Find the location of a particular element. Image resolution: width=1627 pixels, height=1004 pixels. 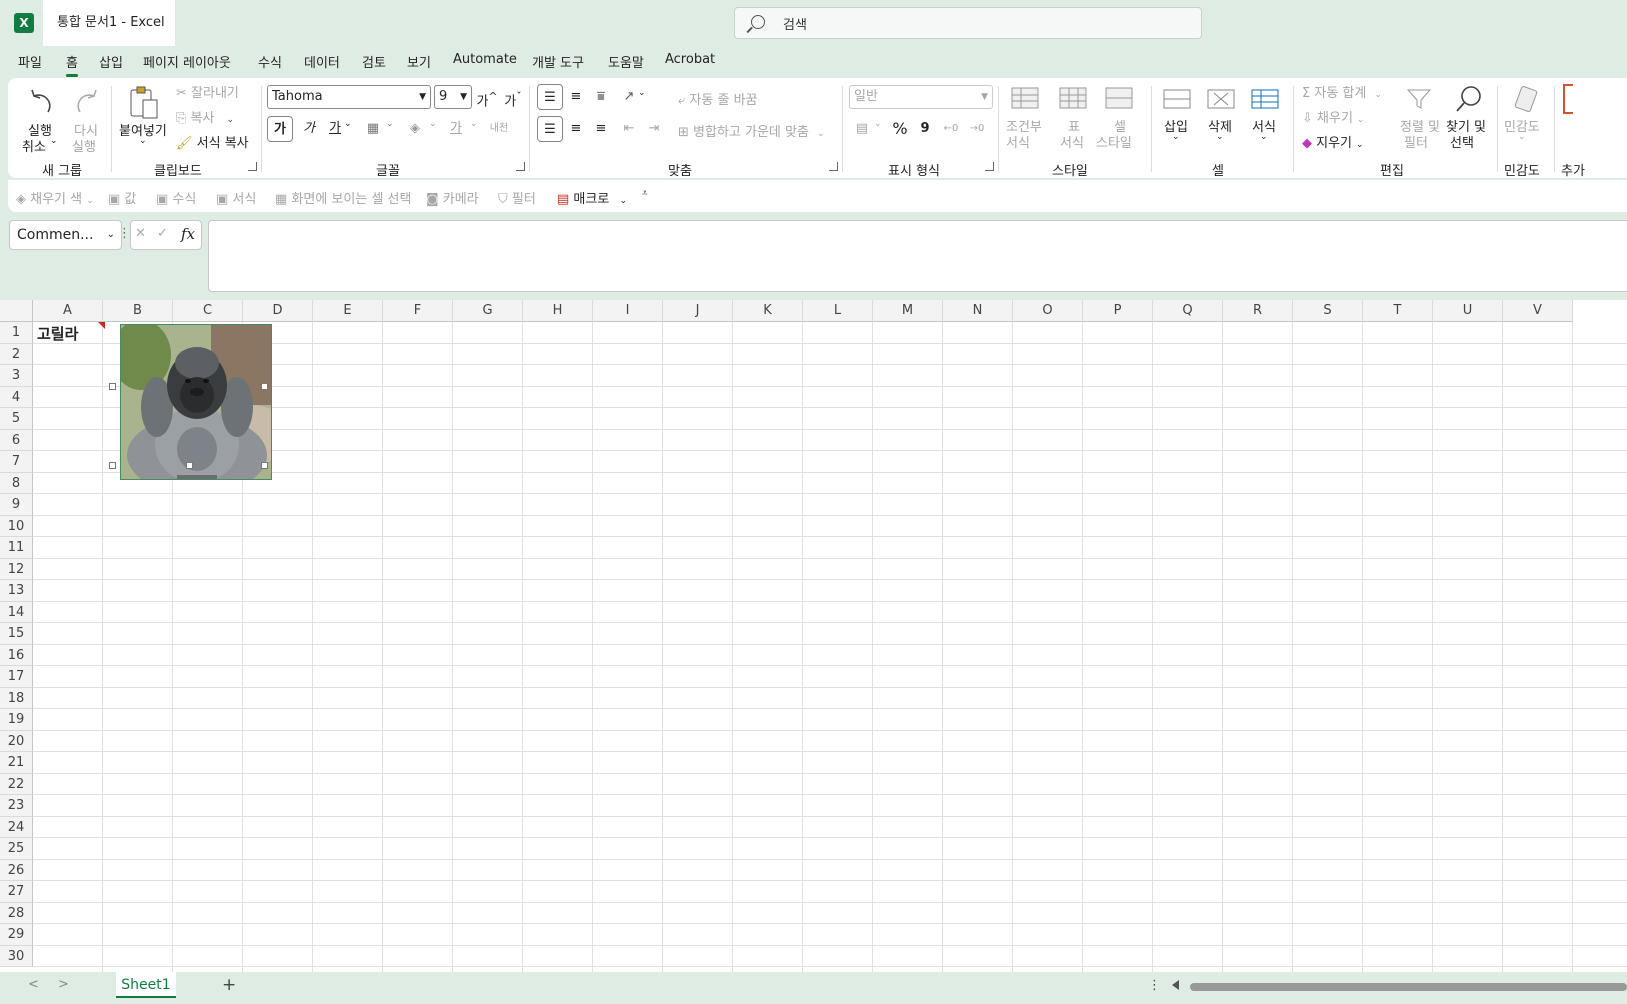

insert-cells-button: 삽입 ⌄ is located at coordinates (1178, 118).